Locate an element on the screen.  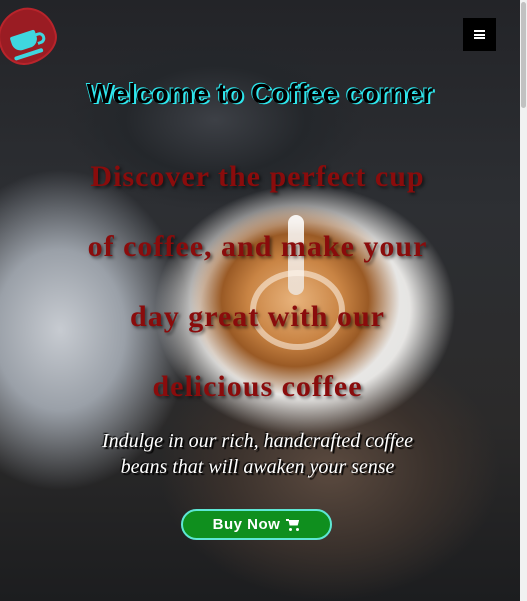
tagline-line: beans that will awaken your sense is located at coordinates (257, 467).